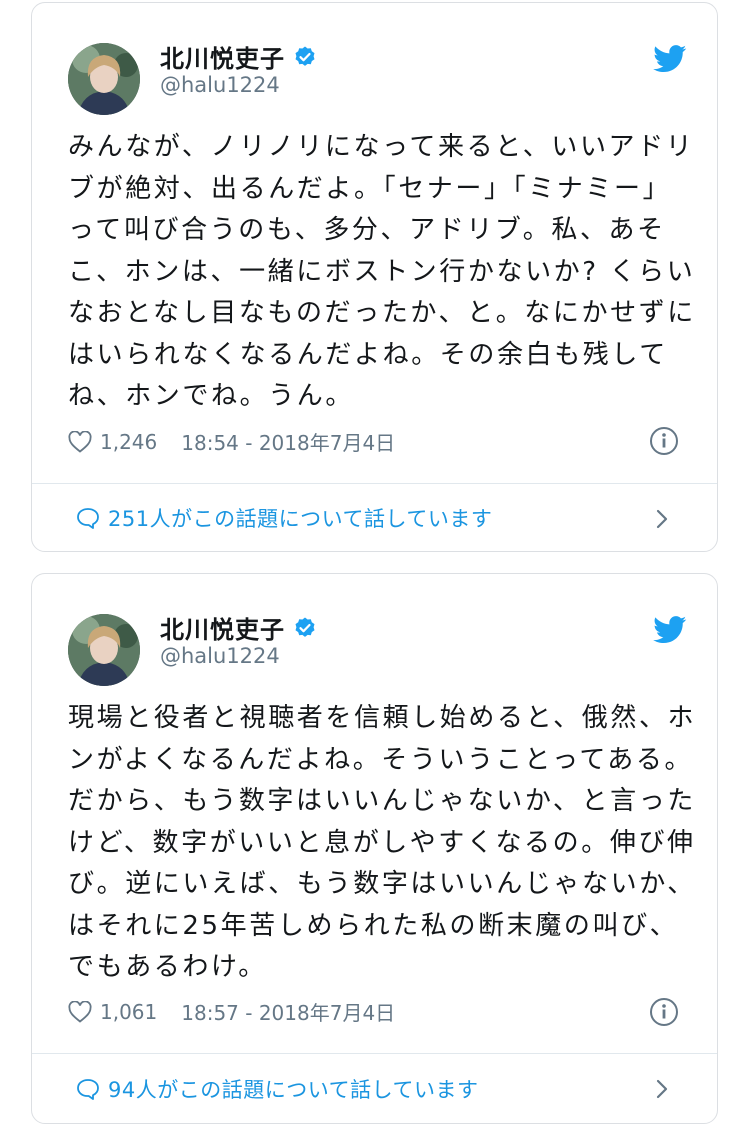  I want to click on tweet-text-line: って叫び合うのも、多分、アドリブ。私、あそ, so click(367, 230).